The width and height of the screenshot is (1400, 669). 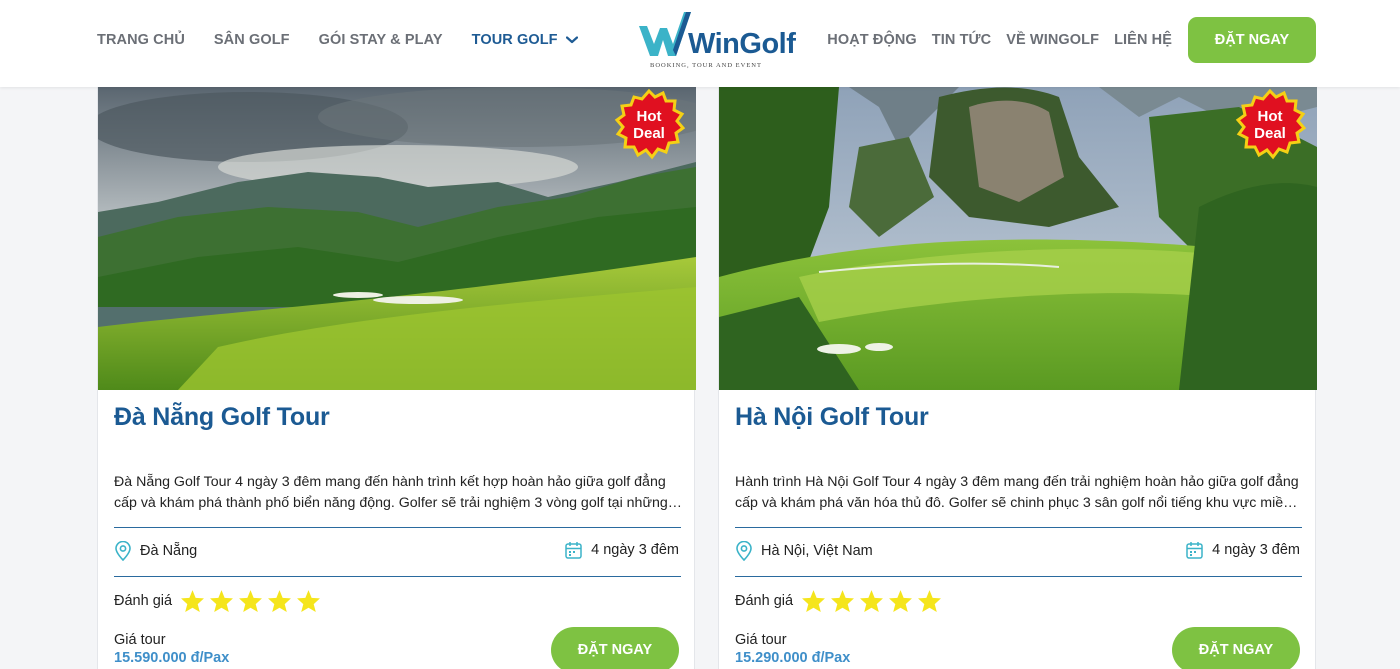 What do you see at coordinates (793, 658) in the screenshot?
I see `price-value: 15.290.000 đ/Pax` at bounding box center [793, 658].